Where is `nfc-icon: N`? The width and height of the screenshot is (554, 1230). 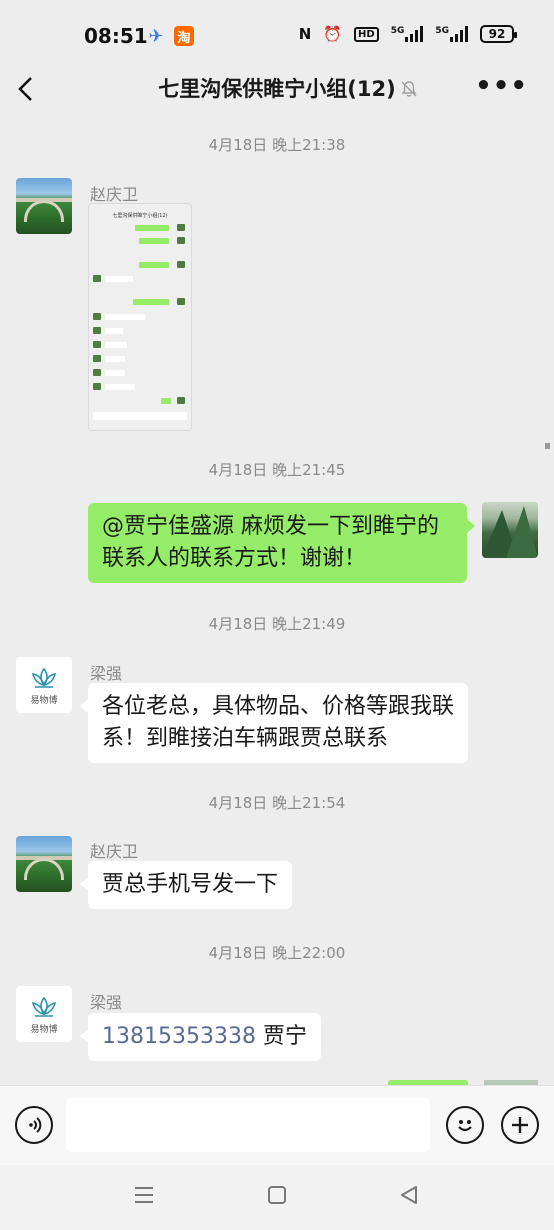 nfc-icon: N is located at coordinates (305, 34).